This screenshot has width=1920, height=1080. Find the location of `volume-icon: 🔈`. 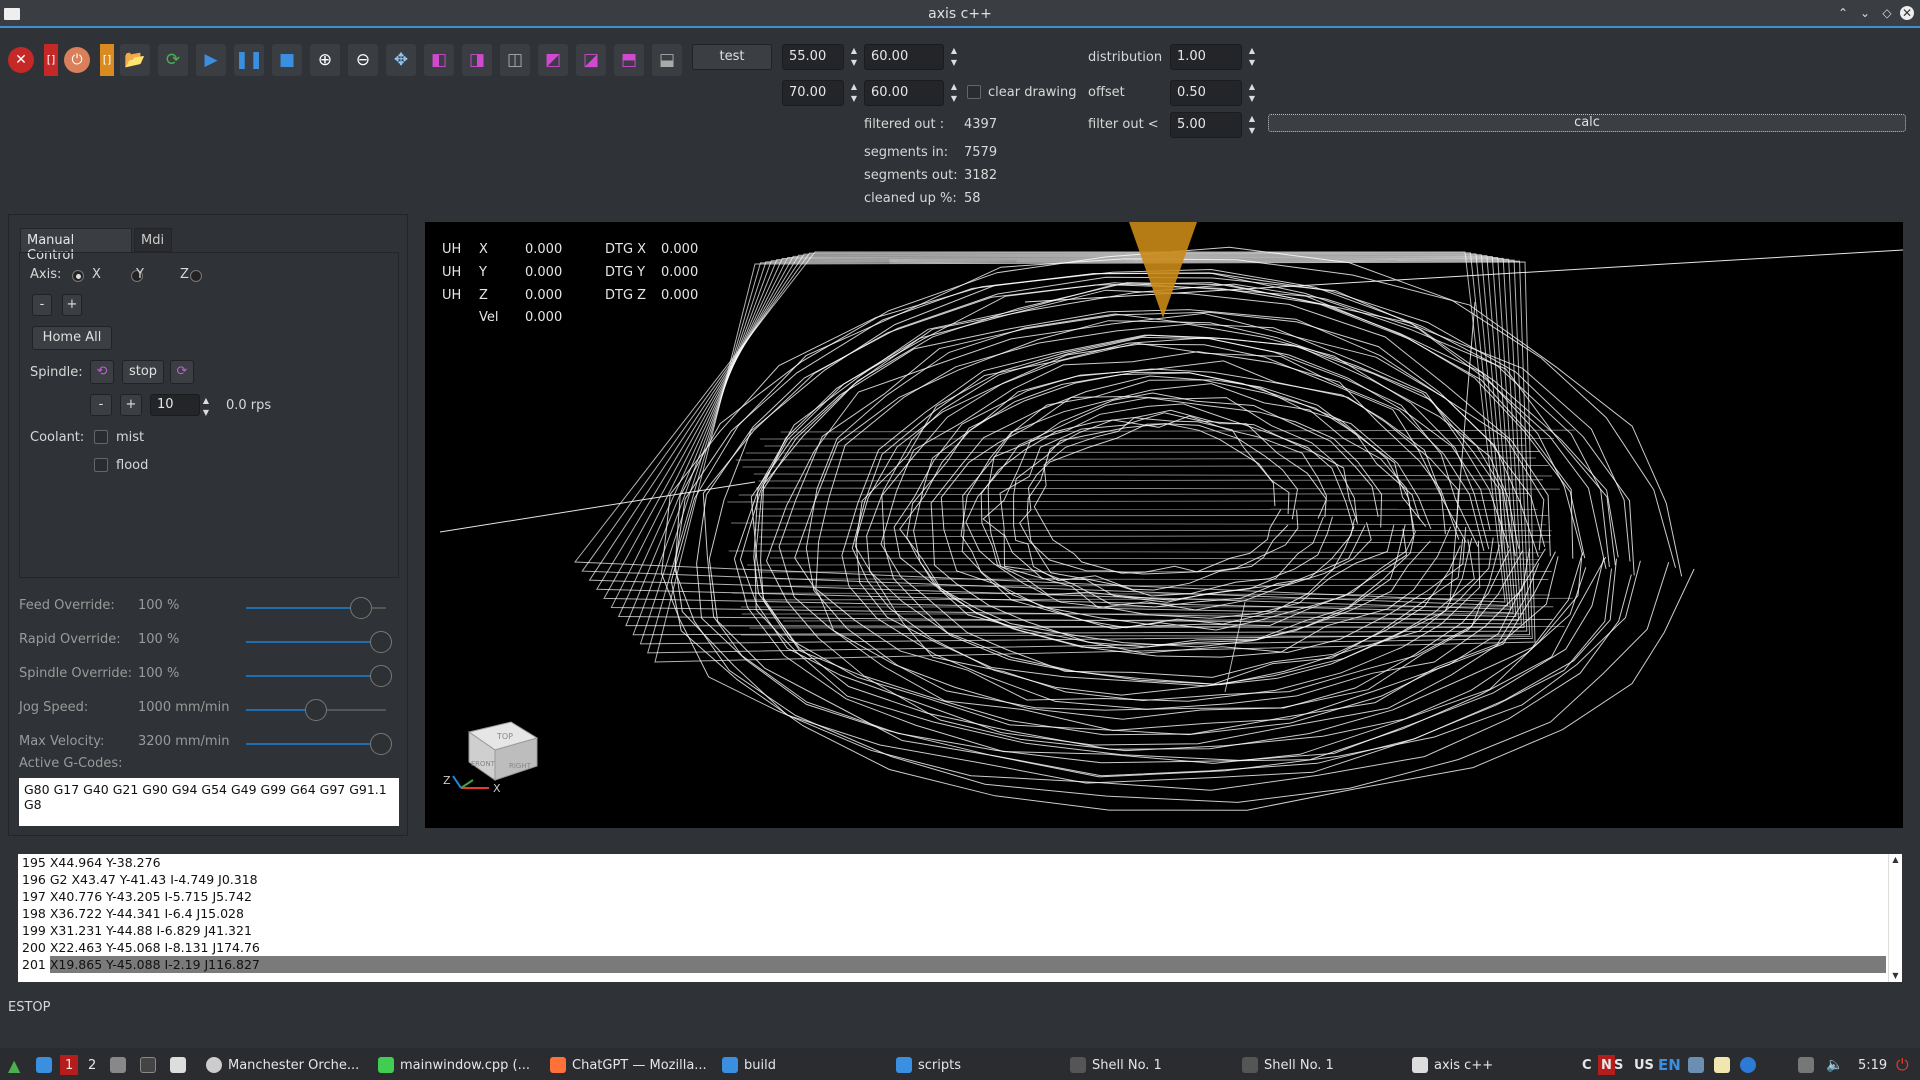

volume-icon: 🔈 is located at coordinates (1834, 1065).